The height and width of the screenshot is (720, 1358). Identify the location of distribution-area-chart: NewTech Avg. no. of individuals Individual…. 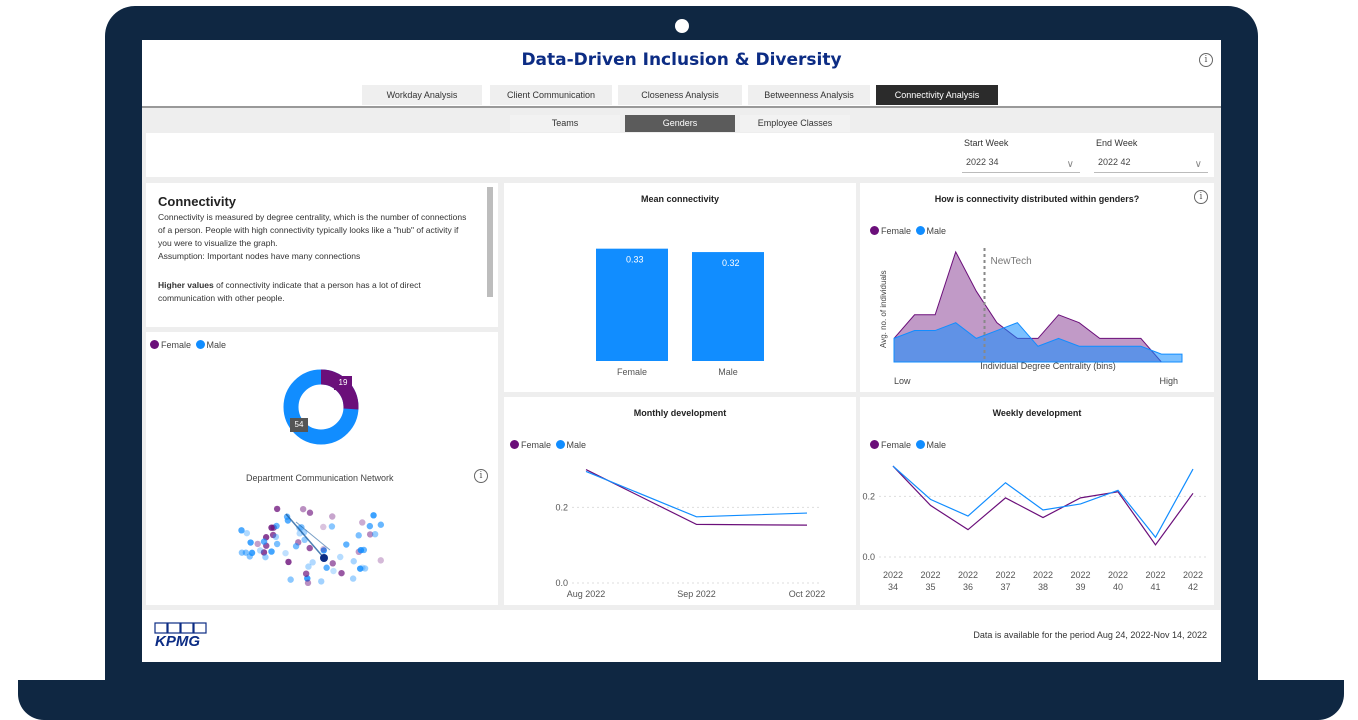
(1031, 317).